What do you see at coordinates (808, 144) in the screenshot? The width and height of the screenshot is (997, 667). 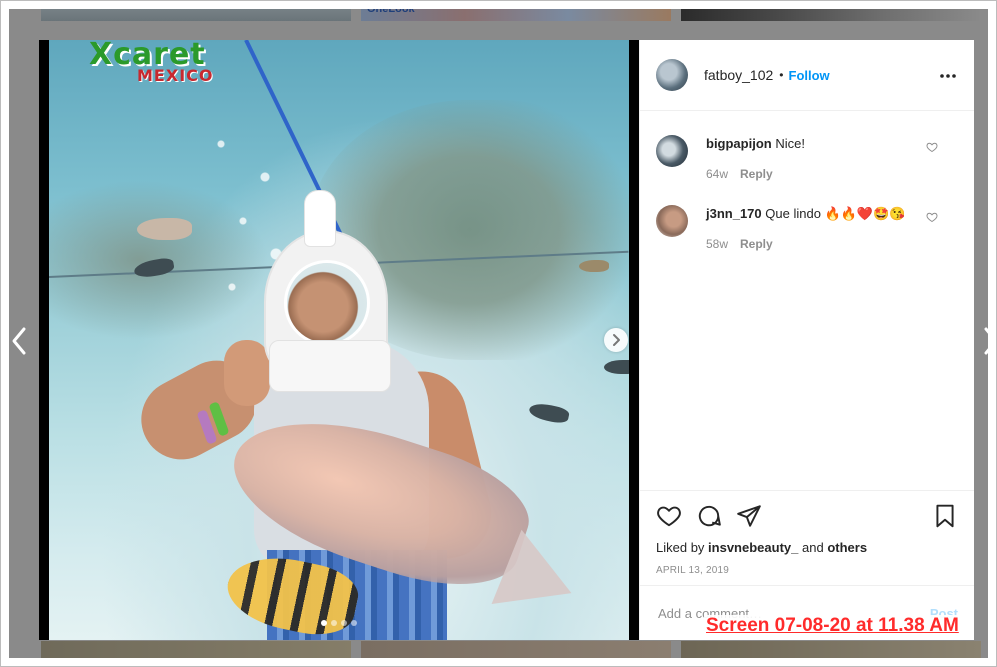 I see `comment-text: bigpapijon Nice!` at bounding box center [808, 144].